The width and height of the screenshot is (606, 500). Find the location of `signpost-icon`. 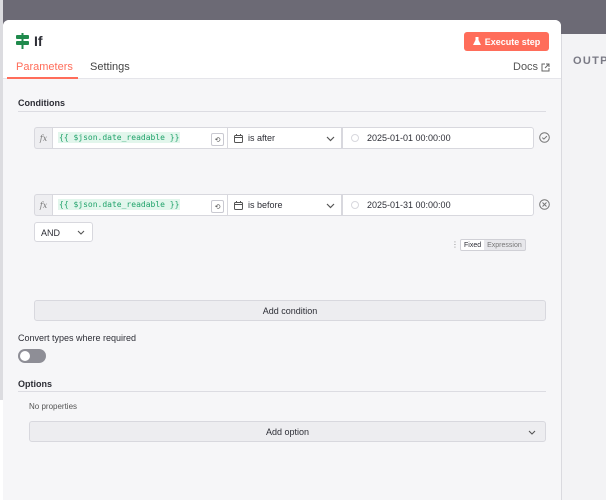

signpost-icon is located at coordinates (22, 41).